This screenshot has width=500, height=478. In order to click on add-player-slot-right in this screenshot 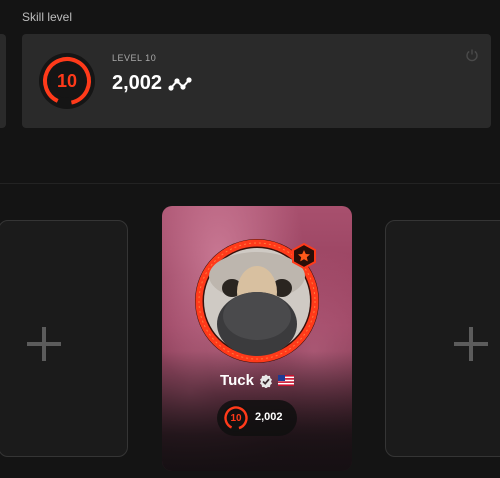, I will do `click(442, 338)`.